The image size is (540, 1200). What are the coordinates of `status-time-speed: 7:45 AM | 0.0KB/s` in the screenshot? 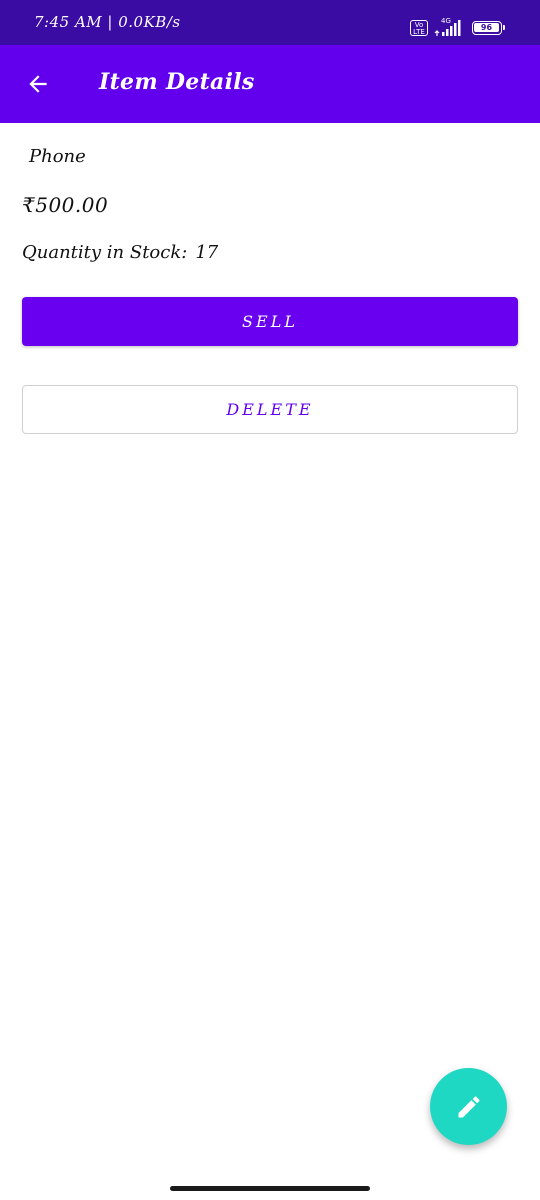 It's located at (107, 22).